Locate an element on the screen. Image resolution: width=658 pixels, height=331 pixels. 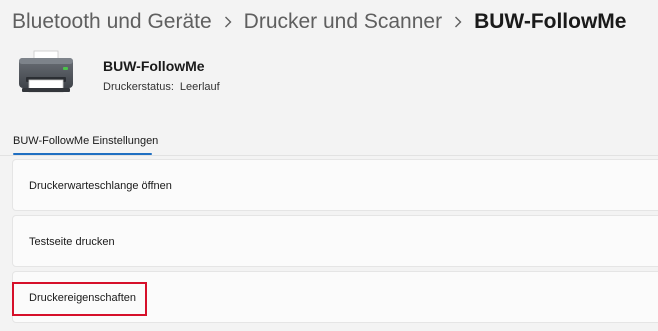
breadcrumb-bluetooth-devices: Bluetooth und Geräte is located at coordinates (112, 22).